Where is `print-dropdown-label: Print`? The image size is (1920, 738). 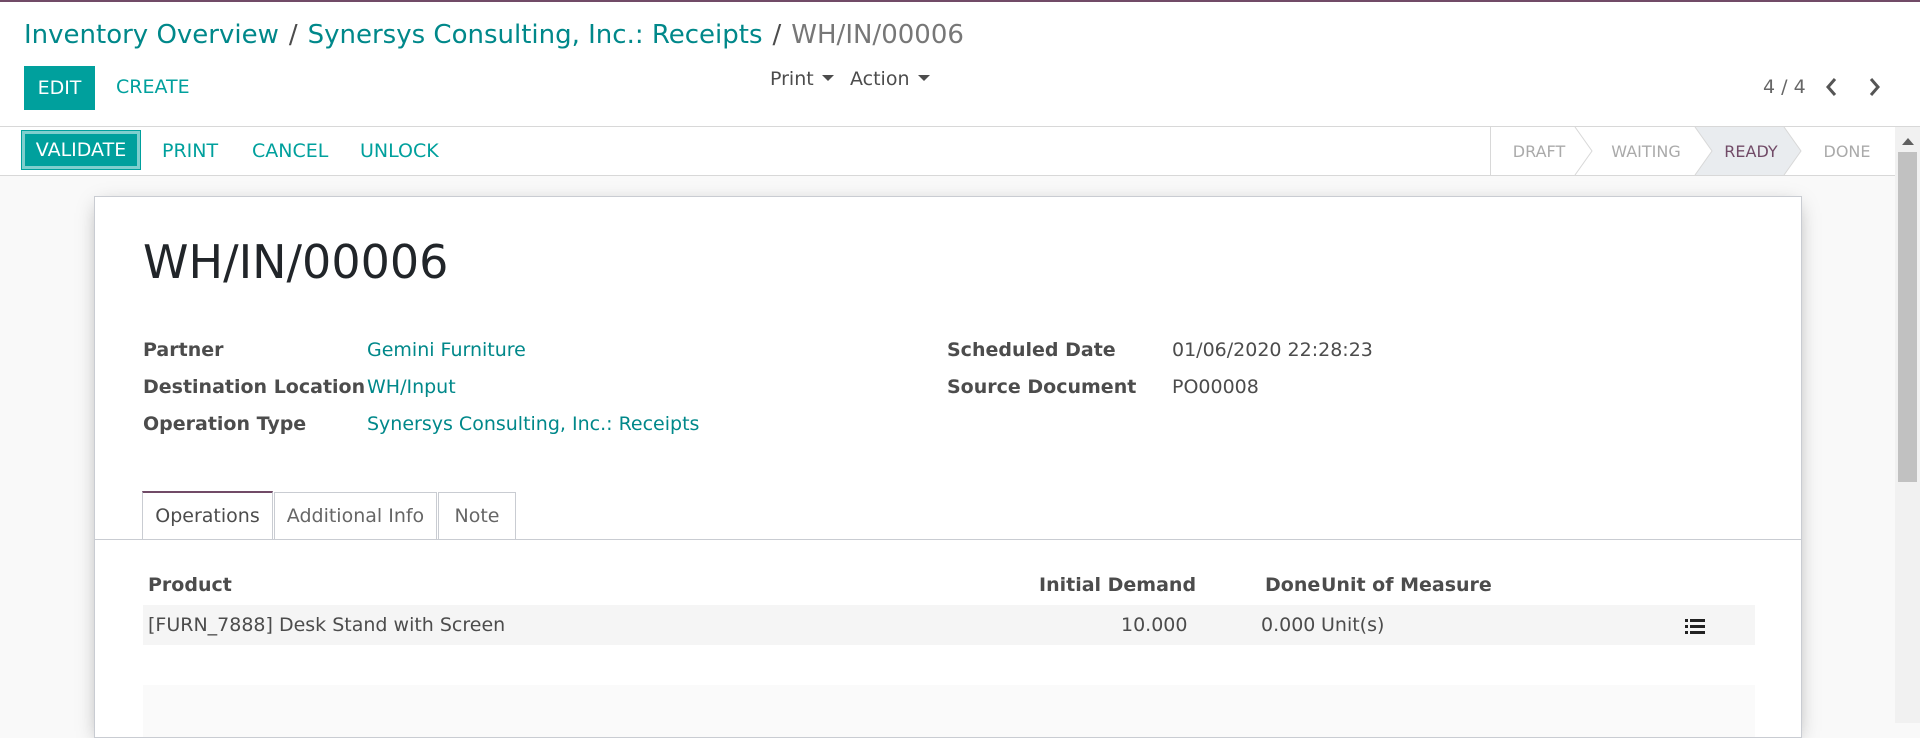
print-dropdown-label: Print is located at coordinates (792, 79).